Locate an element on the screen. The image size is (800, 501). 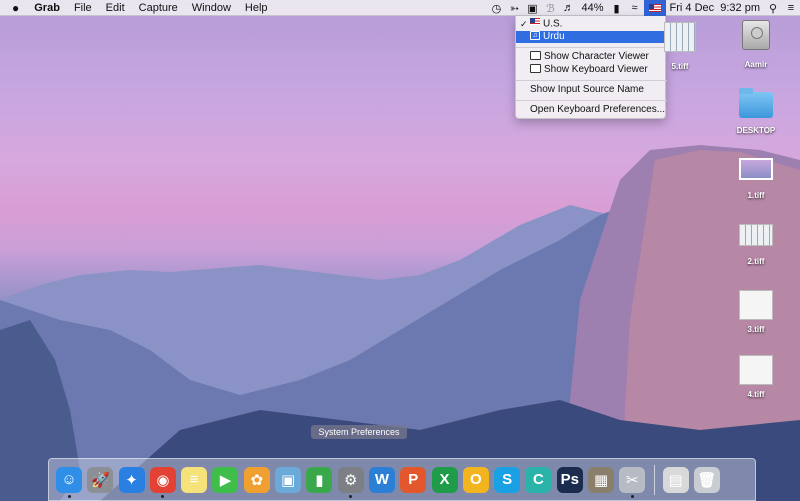
dock-app-notes: ≡ is located at coordinates (194, 479).